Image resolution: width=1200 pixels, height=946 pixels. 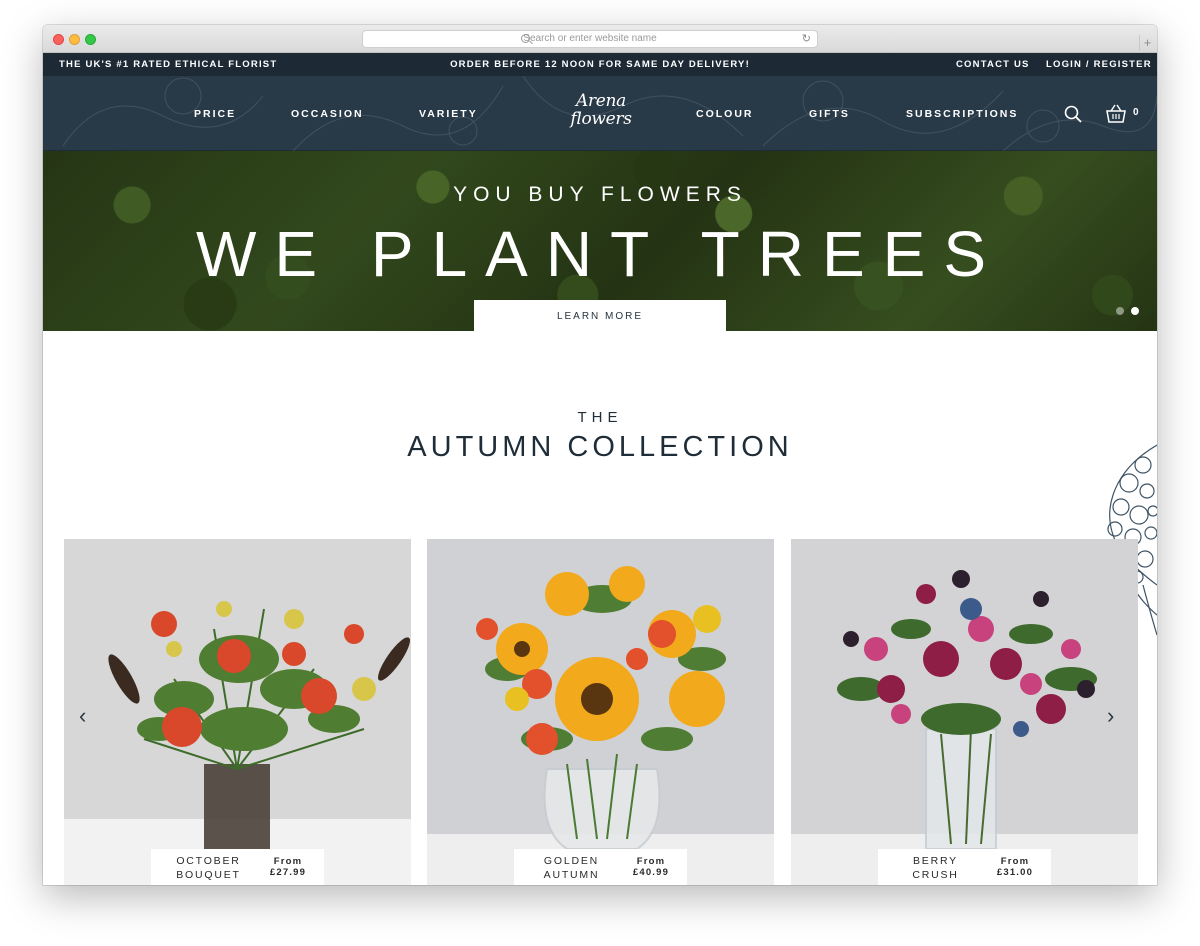 I want to click on product-card-golden-autumn: GOLDEN AUTUMN From £40.99, so click(x=600, y=712).